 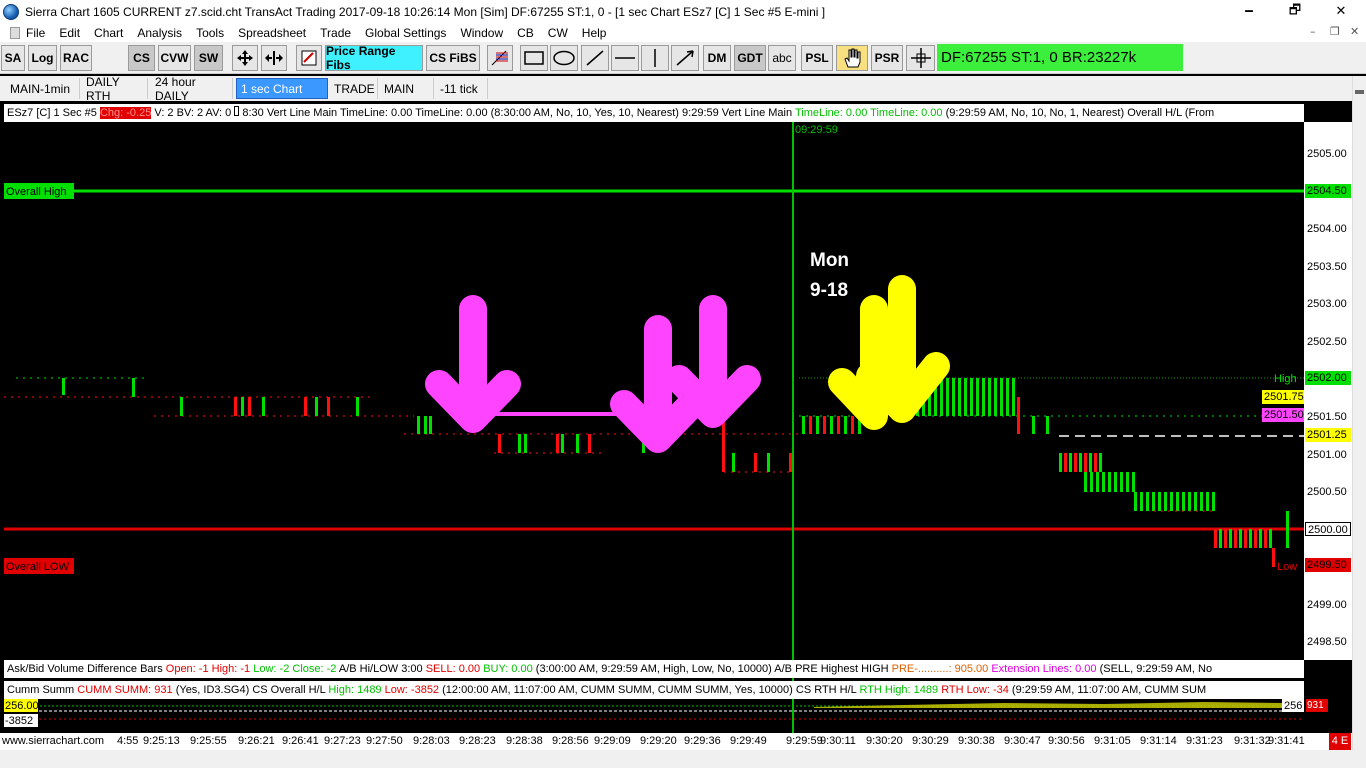 What do you see at coordinates (309, 58) in the screenshot?
I see `chart-pencil-icon` at bounding box center [309, 58].